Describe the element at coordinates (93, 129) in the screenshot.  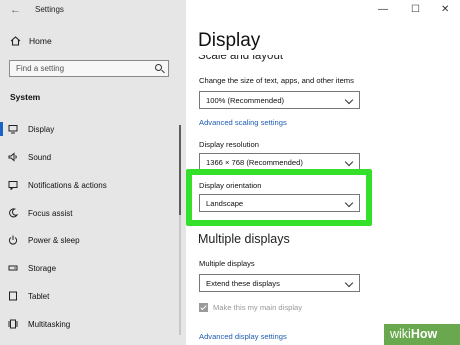
I see `sidebar-item-display: Display` at that location.